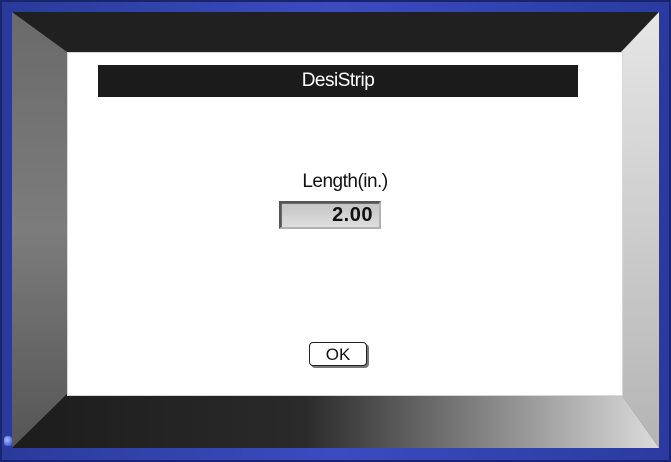 The image size is (671, 462). What do you see at coordinates (335, 32) in the screenshot?
I see `frame-top` at bounding box center [335, 32].